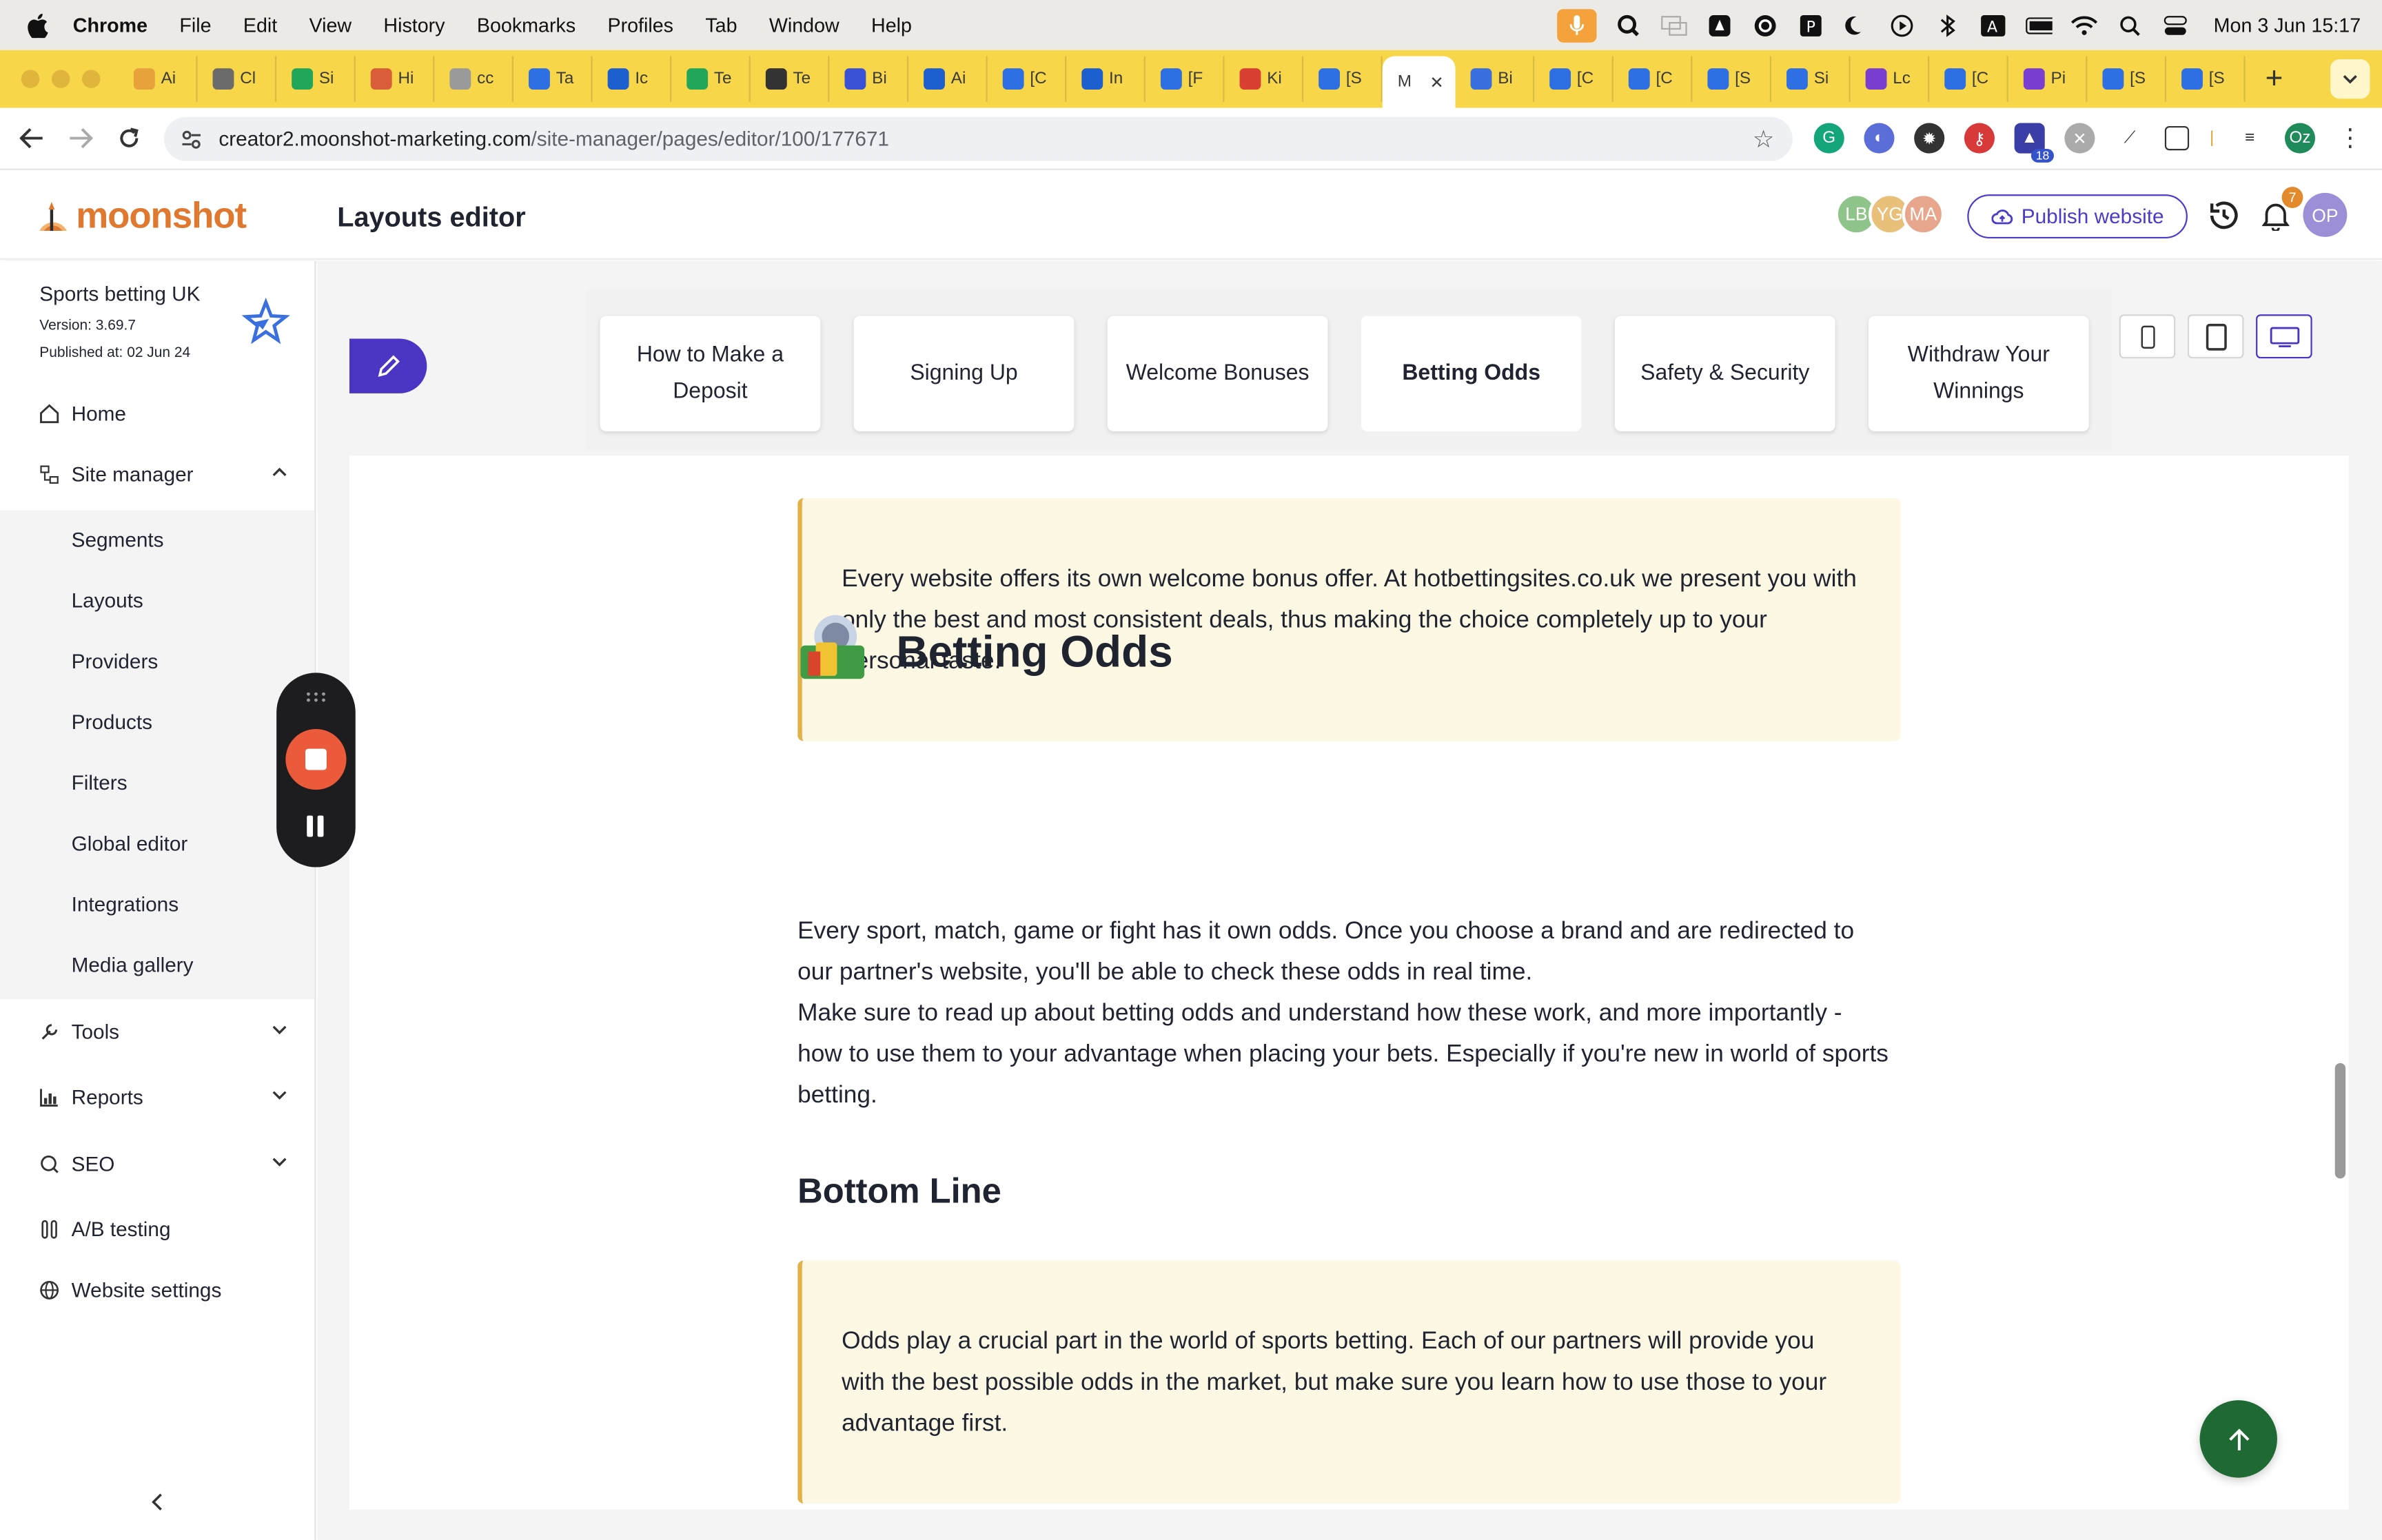  Describe the element at coordinates (108, 600) in the screenshot. I see `sidebar-subitem-layouts: Layouts` at that location.